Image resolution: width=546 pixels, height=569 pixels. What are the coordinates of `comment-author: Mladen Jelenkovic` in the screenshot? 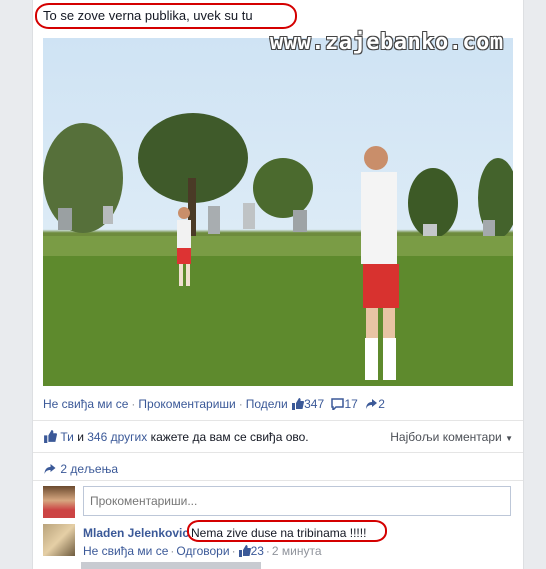 It's located at (136, 533).